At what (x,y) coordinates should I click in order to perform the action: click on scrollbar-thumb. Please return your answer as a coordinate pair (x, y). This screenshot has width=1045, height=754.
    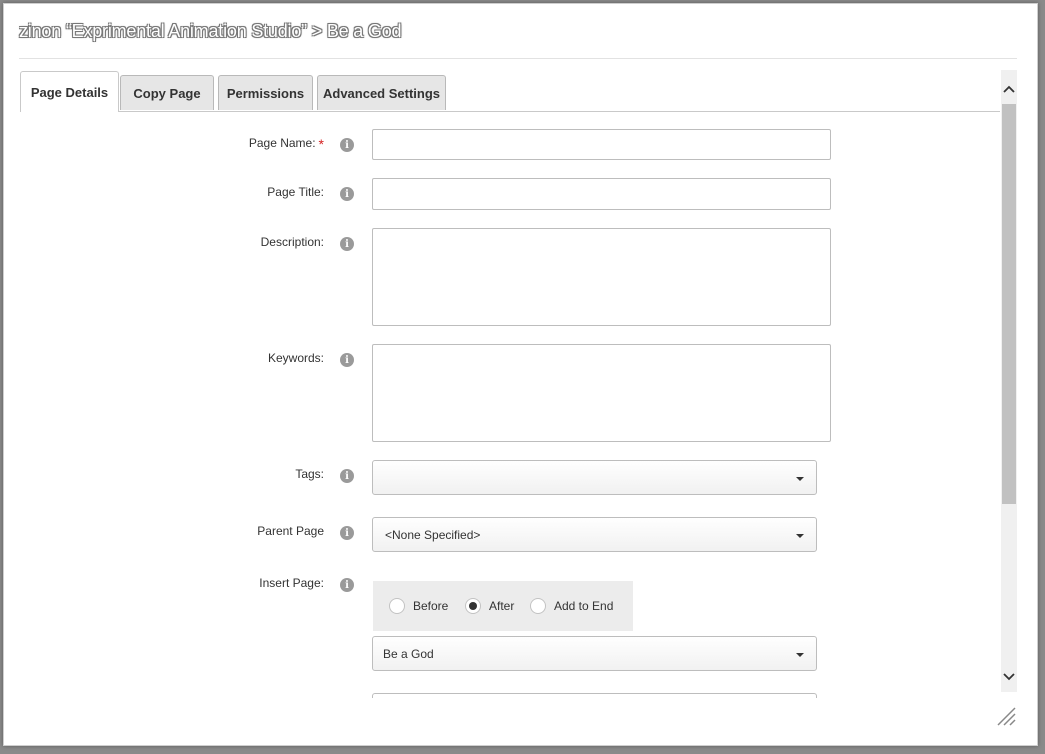
    Looking at the image, I should click on (1009, 304).